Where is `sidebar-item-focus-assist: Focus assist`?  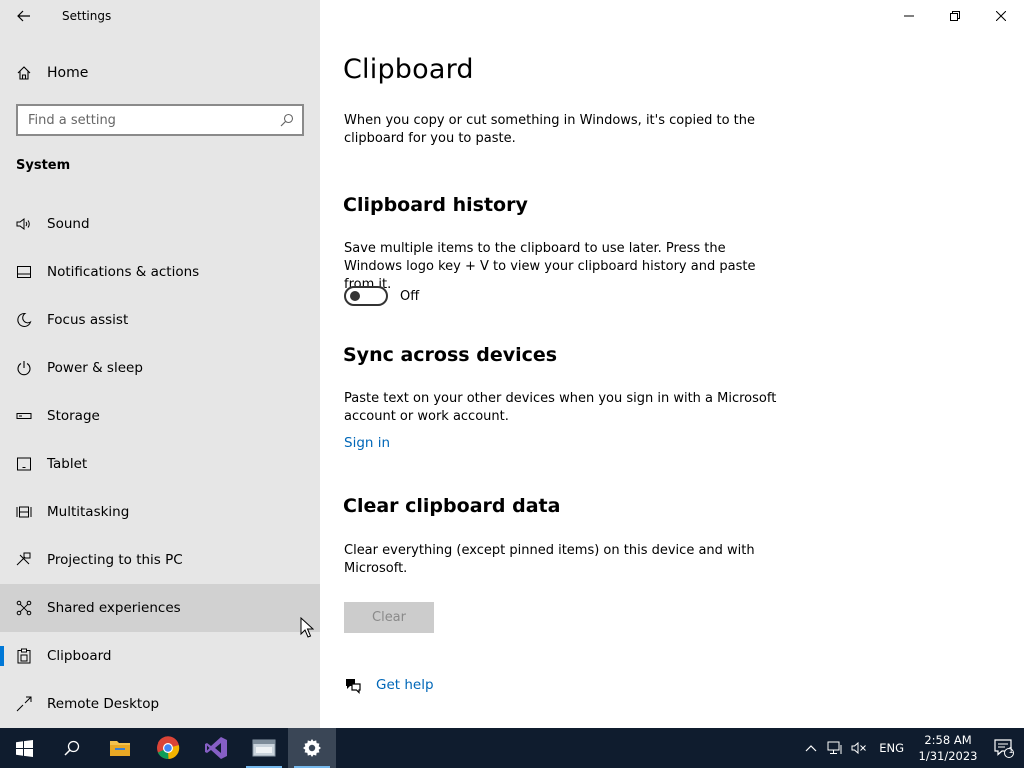 sidebar-item-focus-assist: Focus assist is located at coordinates (160, 320).